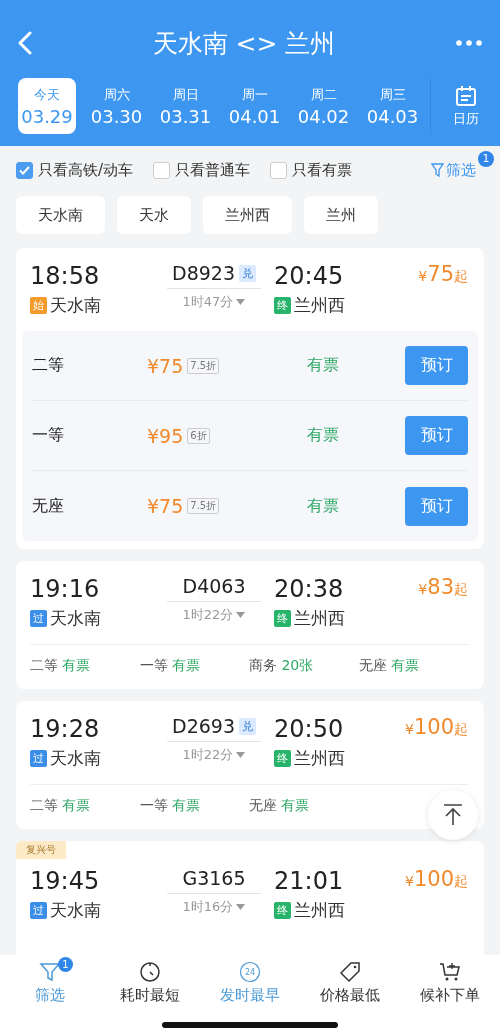 This screenshot has height=1033, width=500. I want to click on back-button, so click(25, 43).